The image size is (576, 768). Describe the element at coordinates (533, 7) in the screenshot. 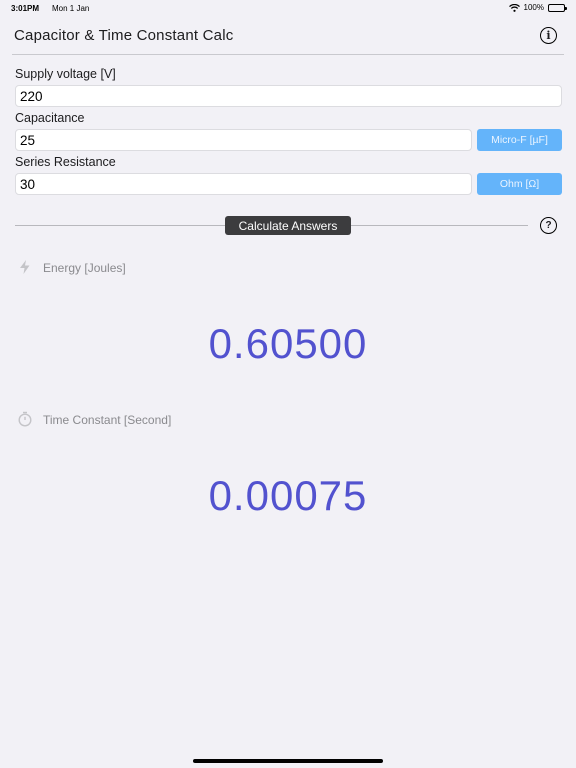

I see `battery-percent: 100%` at that location.